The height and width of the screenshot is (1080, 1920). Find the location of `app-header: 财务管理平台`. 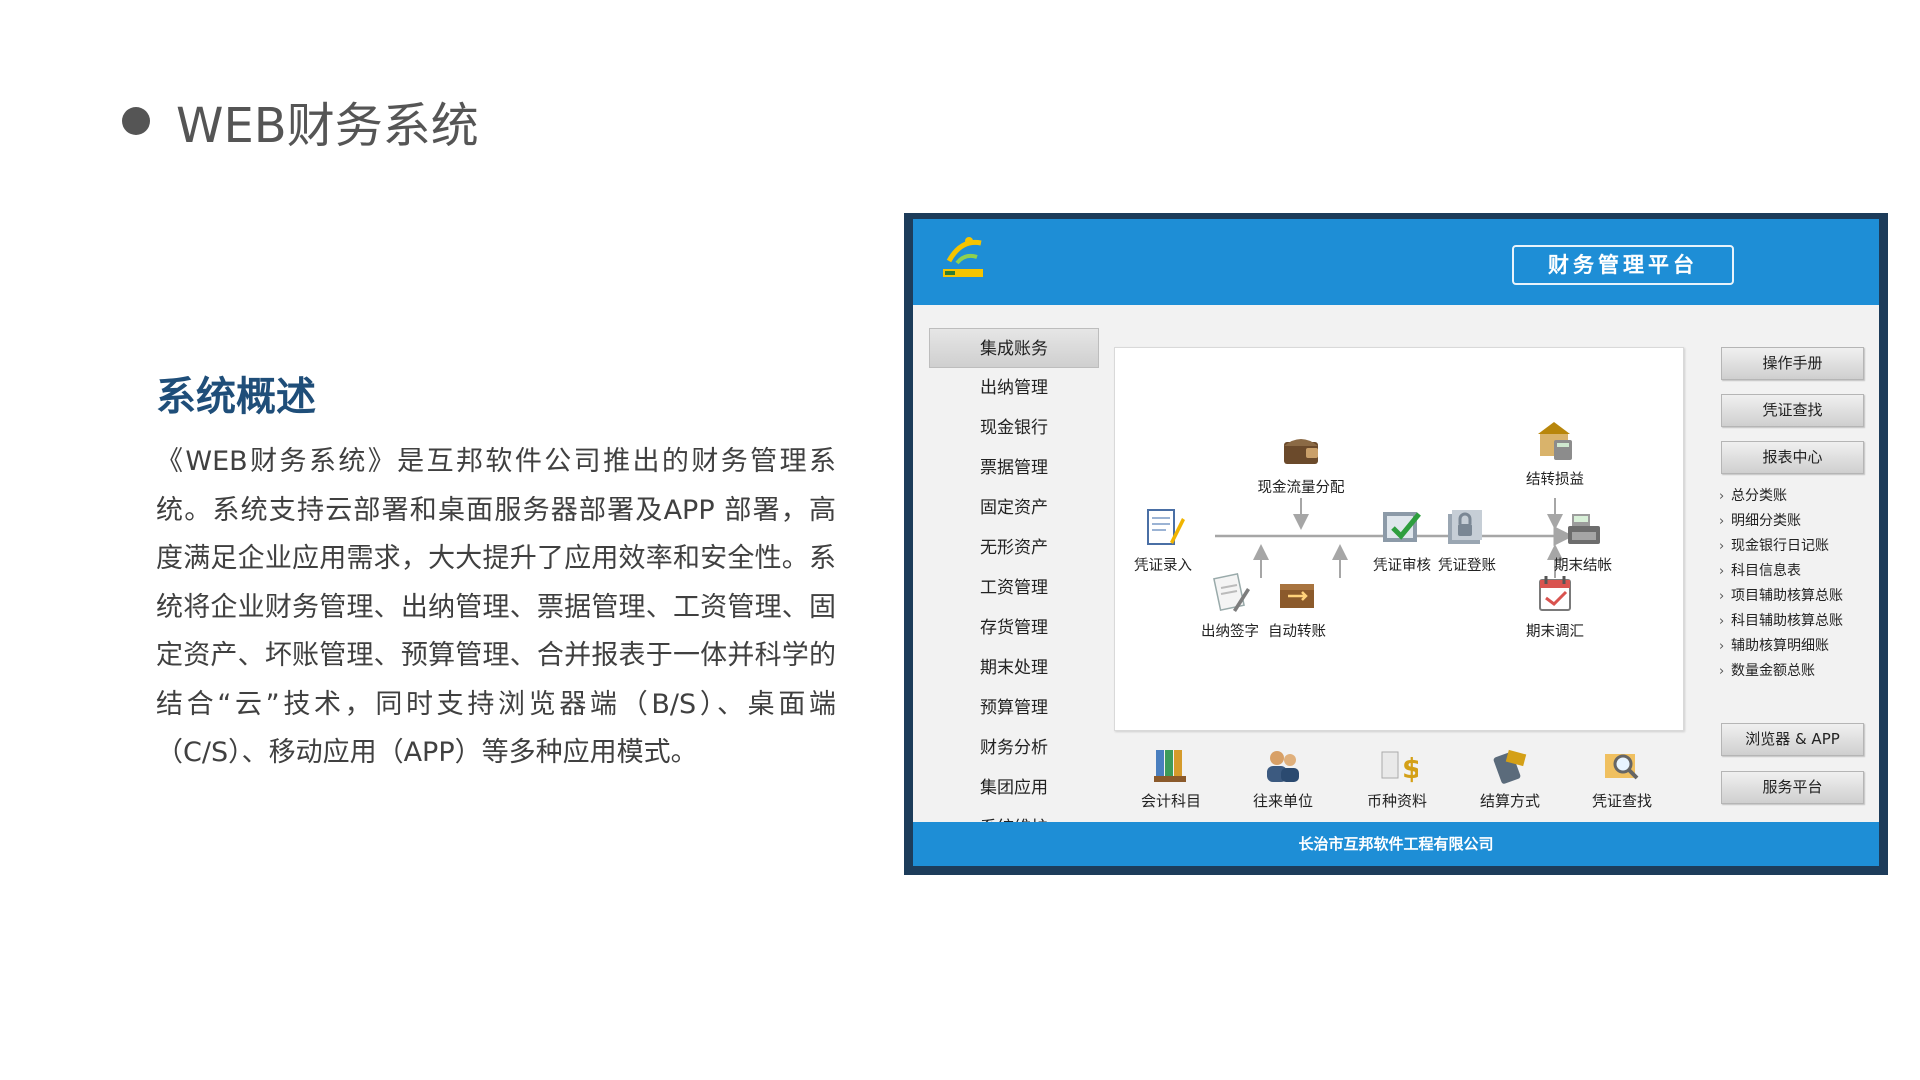

app-header: 财务管理平台 is located at coordinates (1396, 262).